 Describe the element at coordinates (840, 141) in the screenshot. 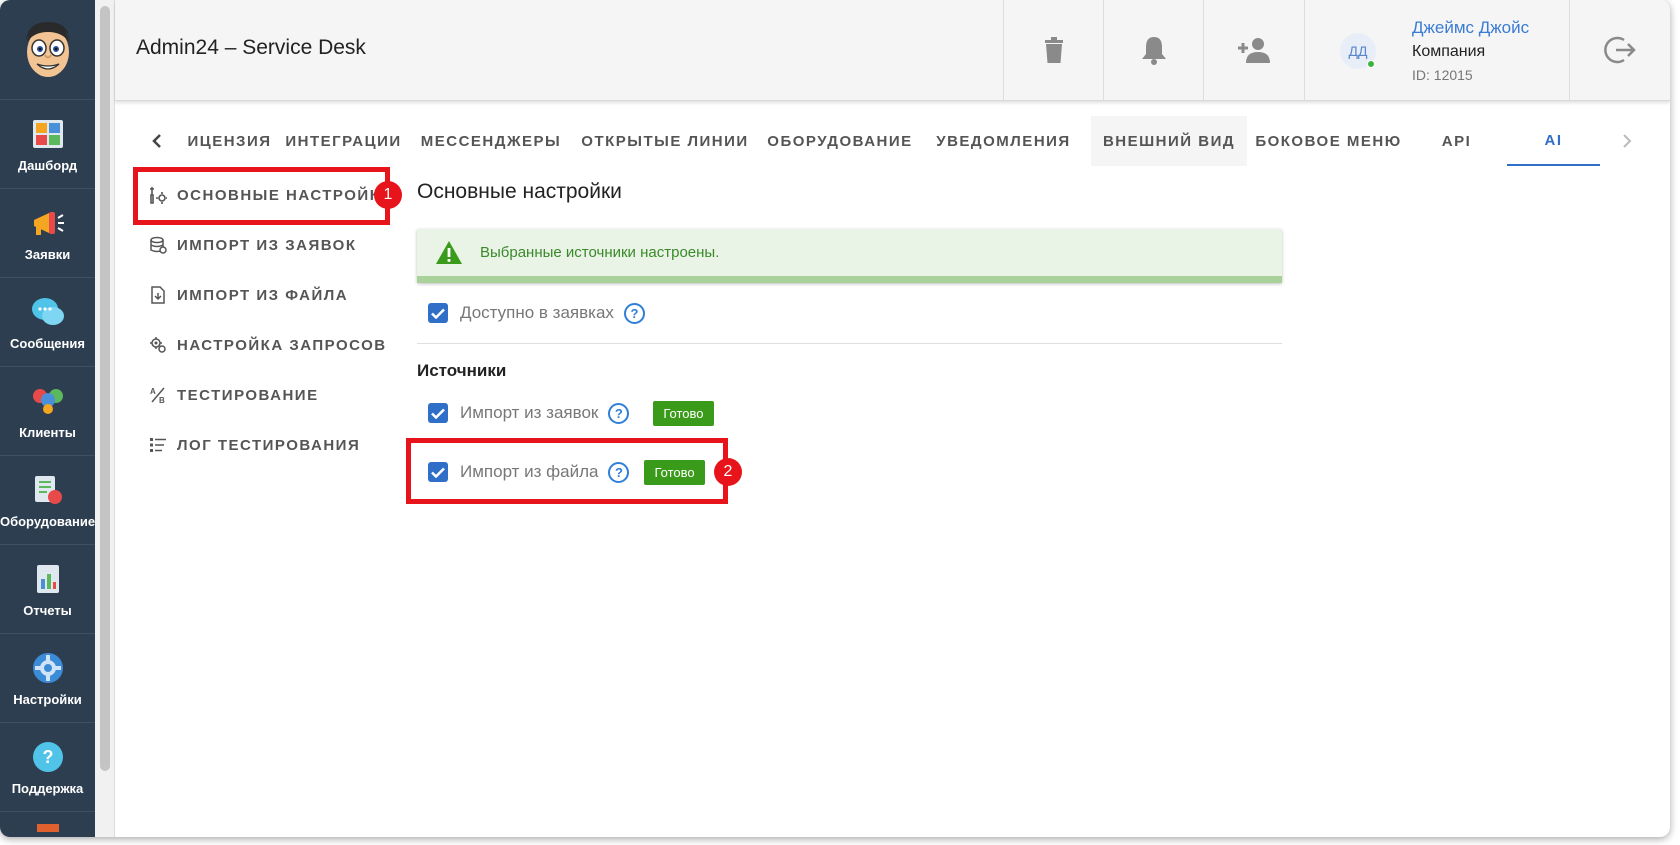

I see `tab-equipment: ОБОРУДОВАНИЕ` at that location.